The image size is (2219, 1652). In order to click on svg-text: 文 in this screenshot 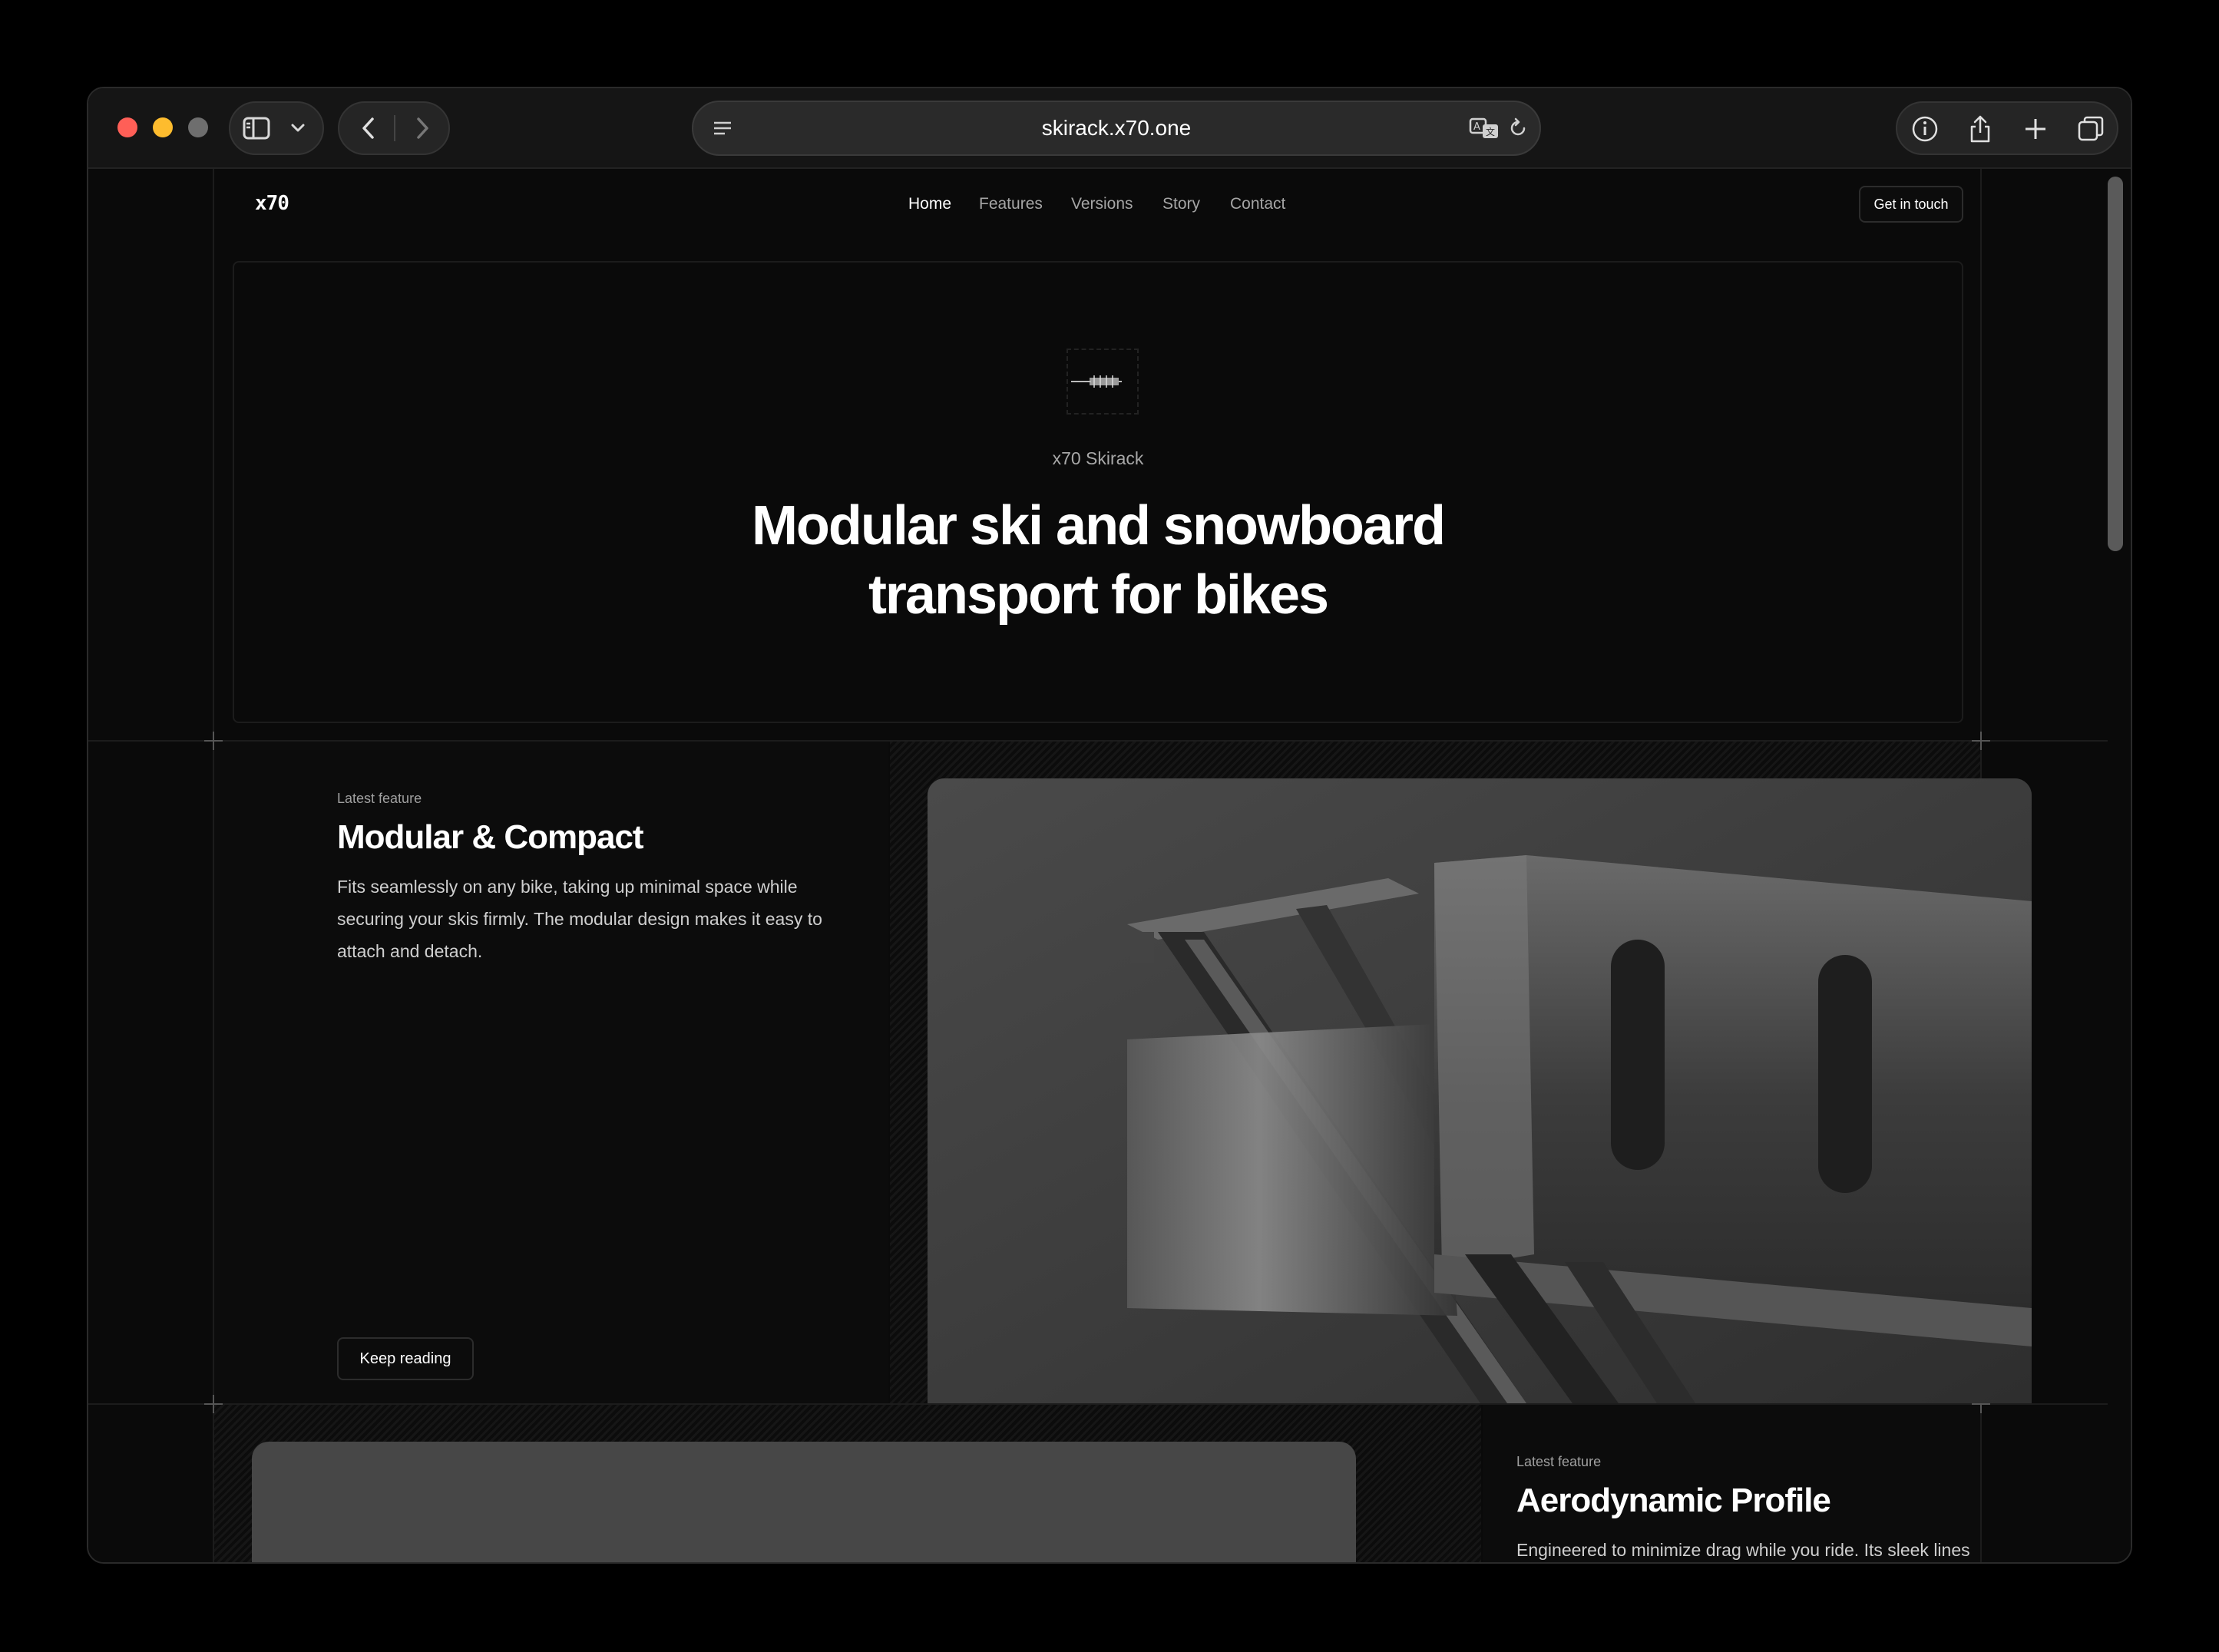, I will do `click(1490, 131)`.